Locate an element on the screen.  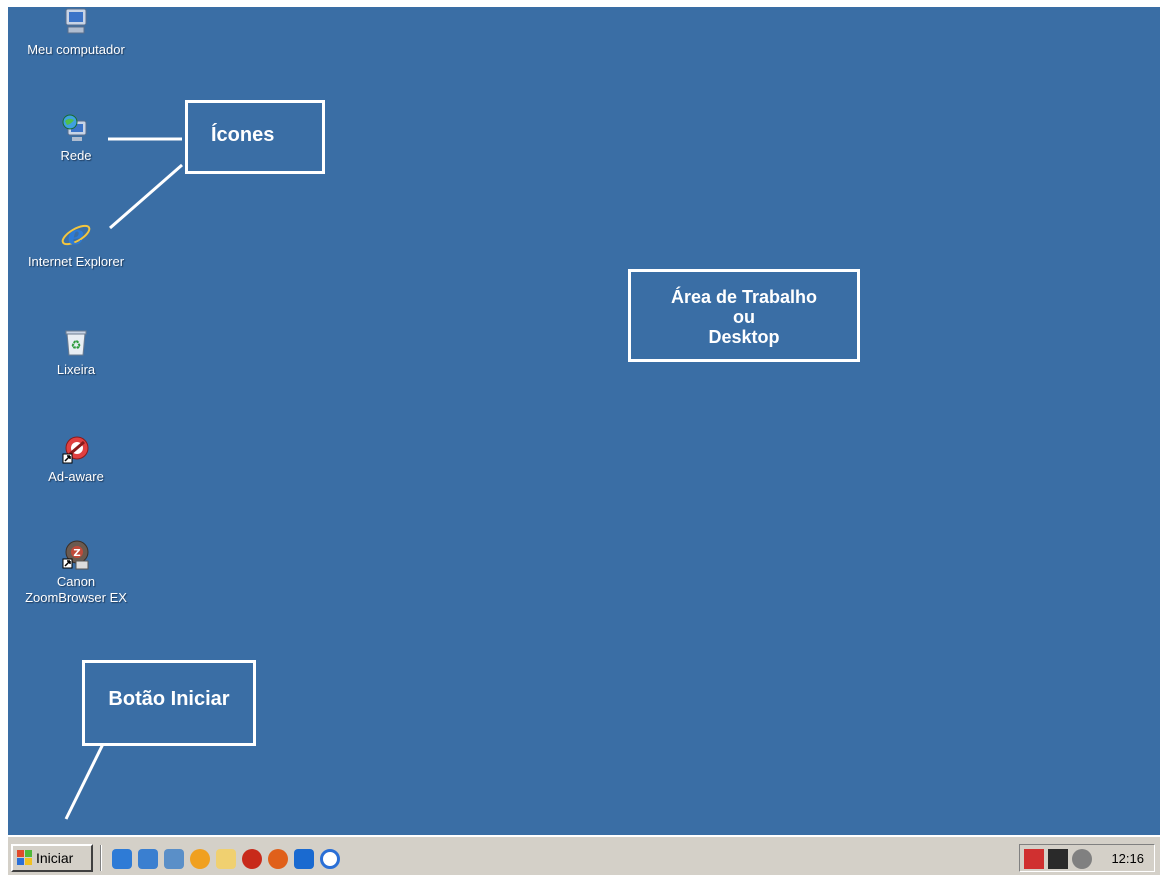
start-button: Iniciar is located at coordinates (52, 858).